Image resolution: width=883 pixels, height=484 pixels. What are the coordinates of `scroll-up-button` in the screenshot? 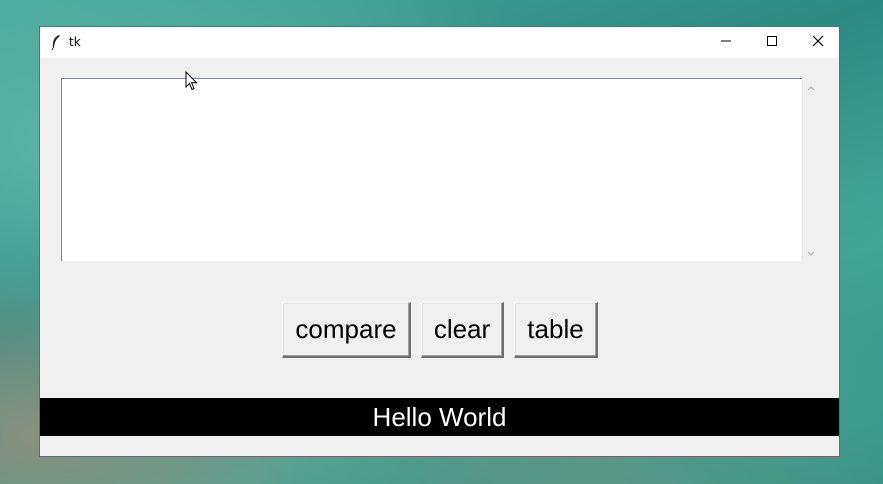 It's located at (811, 86).